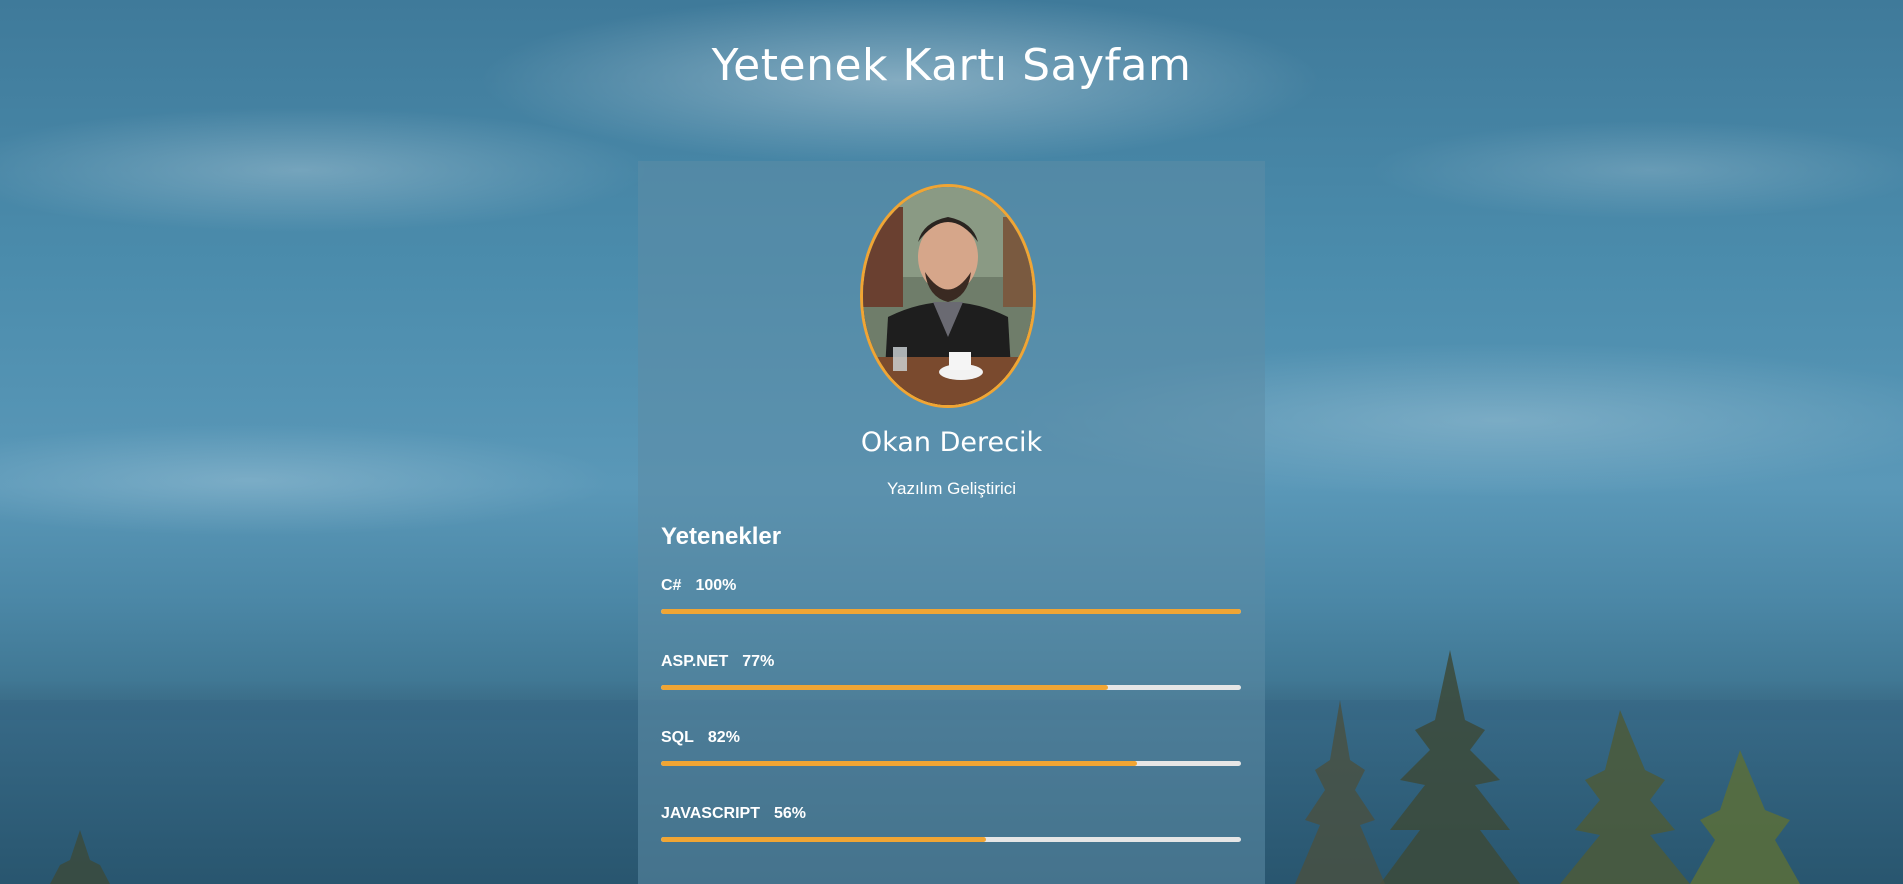 The image size is (1903, 884). I want to click on profile-name: Okan Derecik, so click(951, 442).